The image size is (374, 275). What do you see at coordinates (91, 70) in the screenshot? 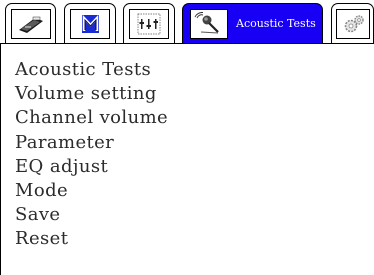
I see `menu-item-acoustic-tests: Acoustic Tests` at bounding box center [91, 70].